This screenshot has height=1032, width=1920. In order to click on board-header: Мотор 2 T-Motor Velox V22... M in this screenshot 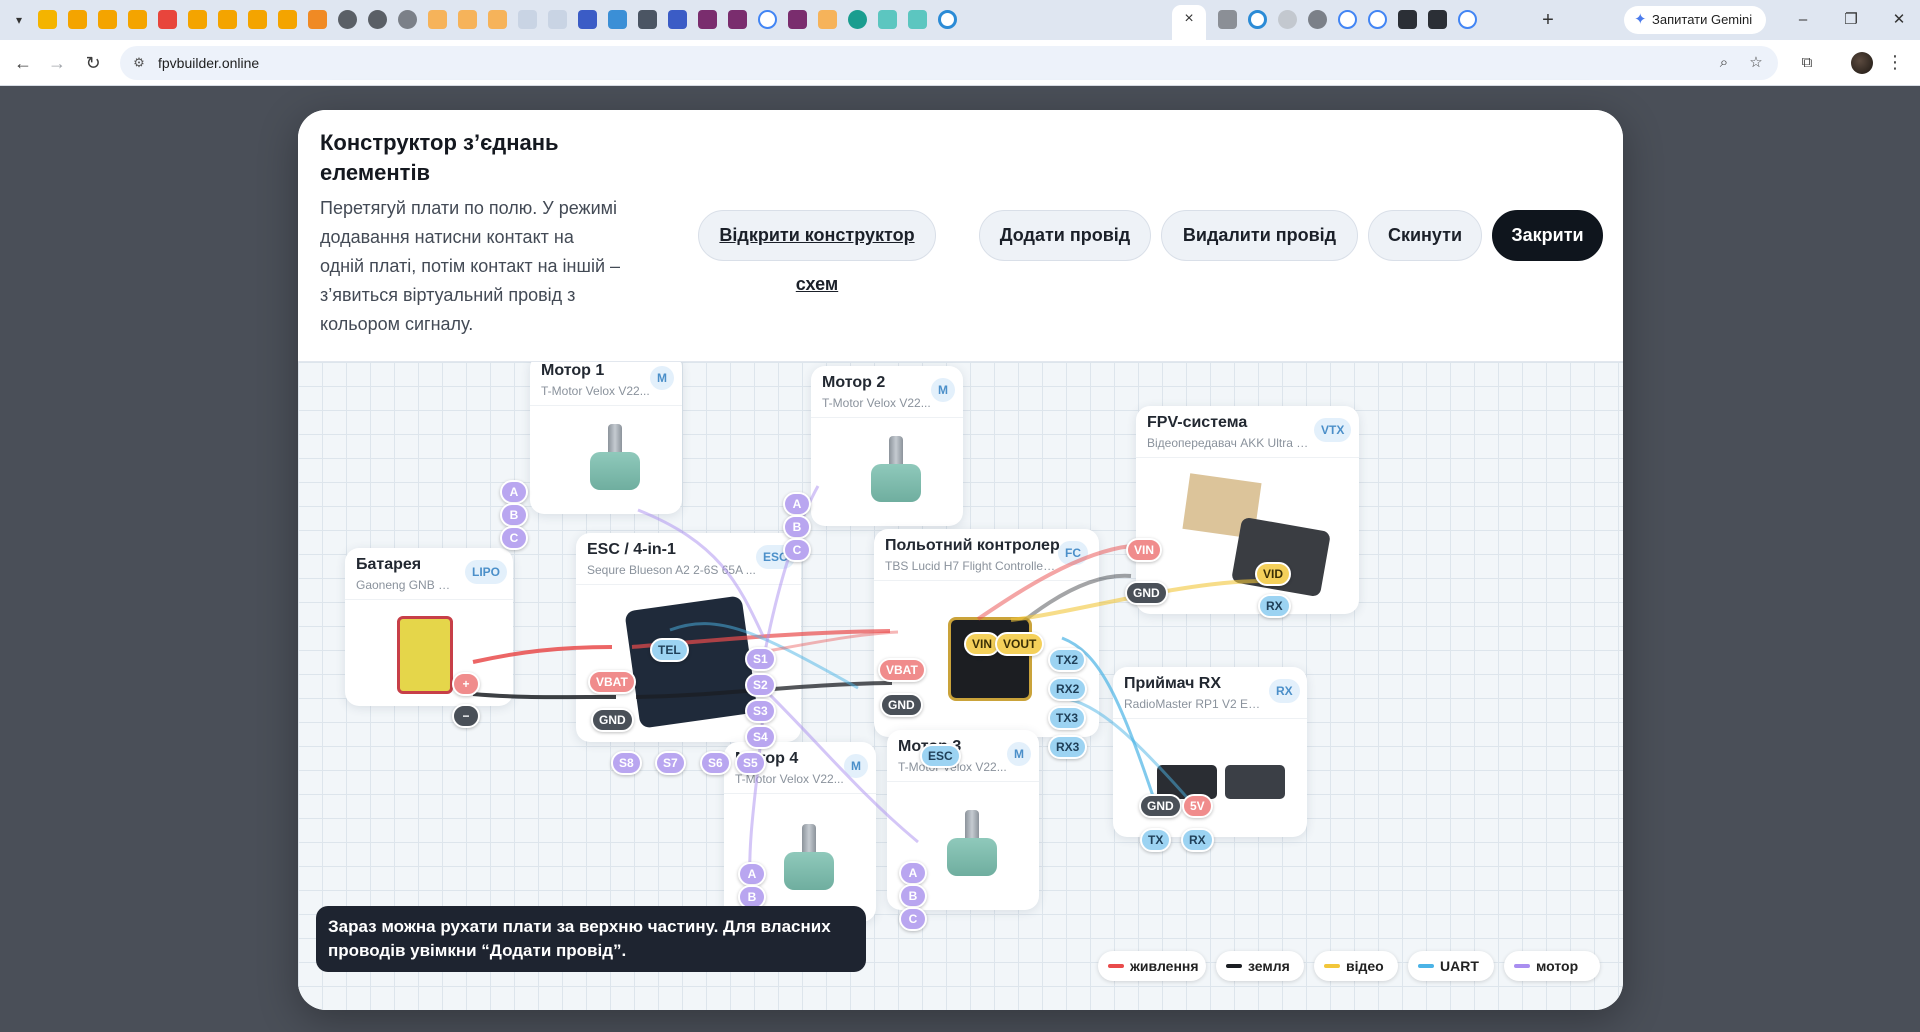, I will do `click(887, 392)`.